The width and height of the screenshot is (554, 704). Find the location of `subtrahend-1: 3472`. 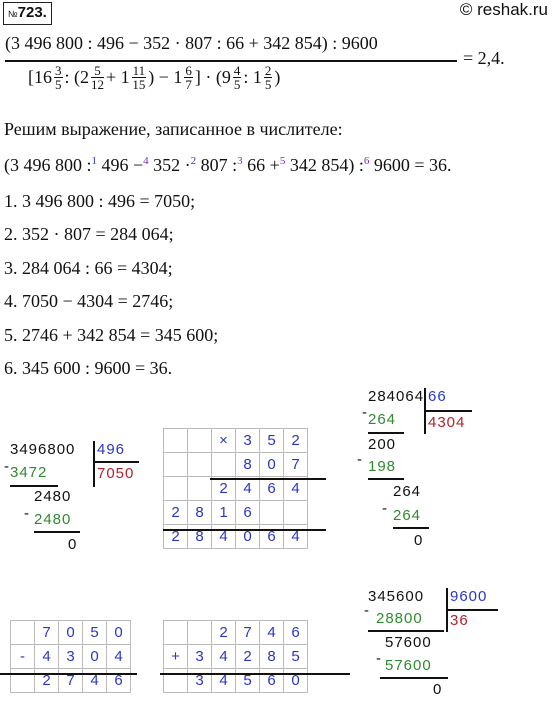

subtrahend-1: 3472 is located at coordinates (29, 472).